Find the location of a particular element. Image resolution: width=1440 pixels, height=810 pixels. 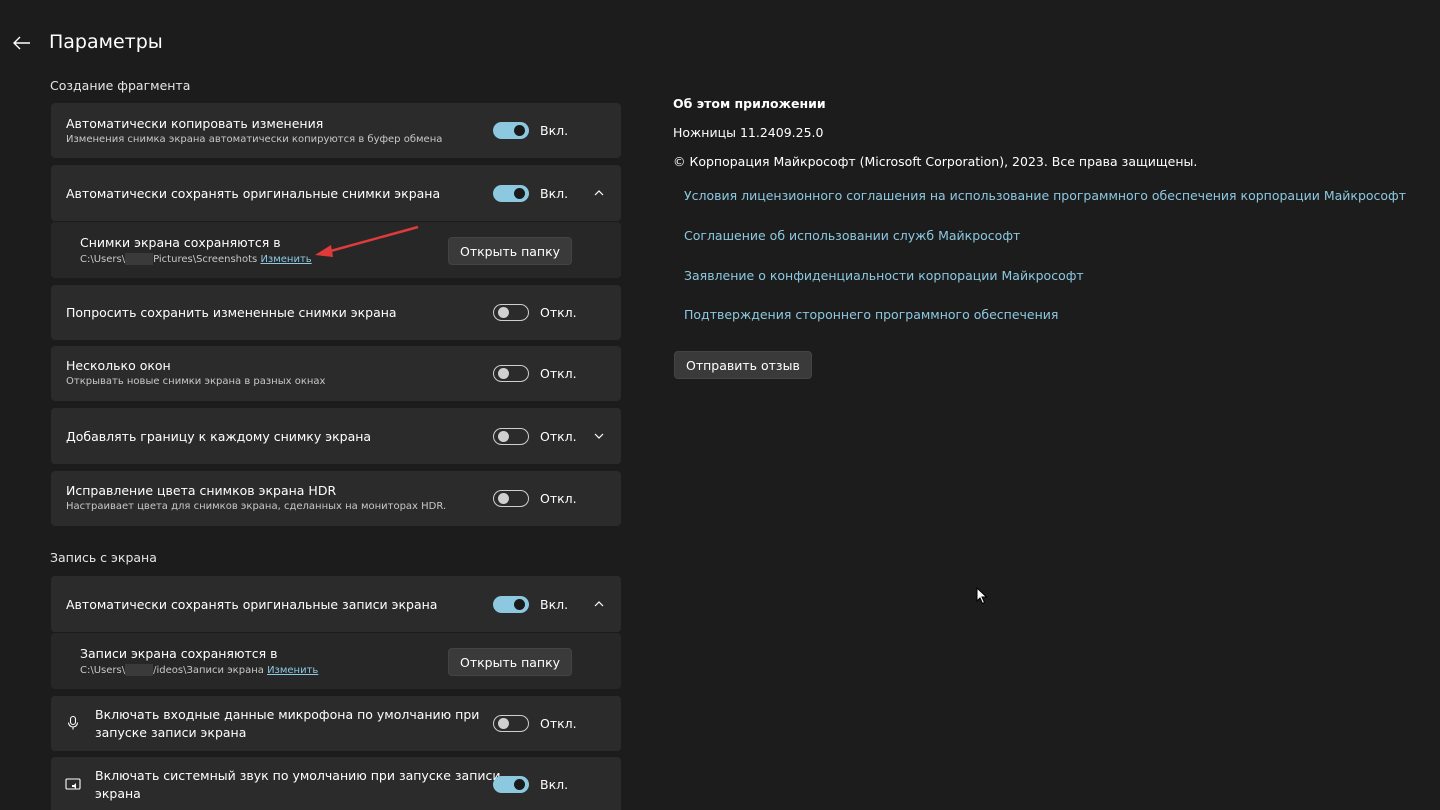

setting-title-line2: запуске записи экрана is located at coordinates (171, 732).